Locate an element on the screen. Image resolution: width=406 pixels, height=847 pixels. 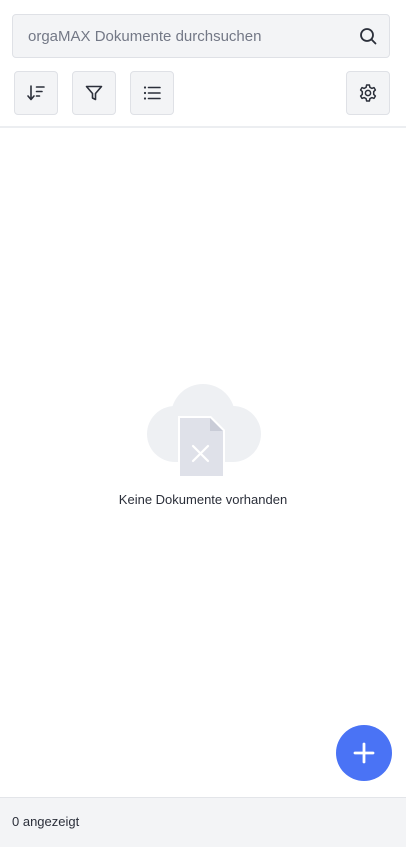
footer-bar: 0 angezeigt is located at coordinates (203, 822).